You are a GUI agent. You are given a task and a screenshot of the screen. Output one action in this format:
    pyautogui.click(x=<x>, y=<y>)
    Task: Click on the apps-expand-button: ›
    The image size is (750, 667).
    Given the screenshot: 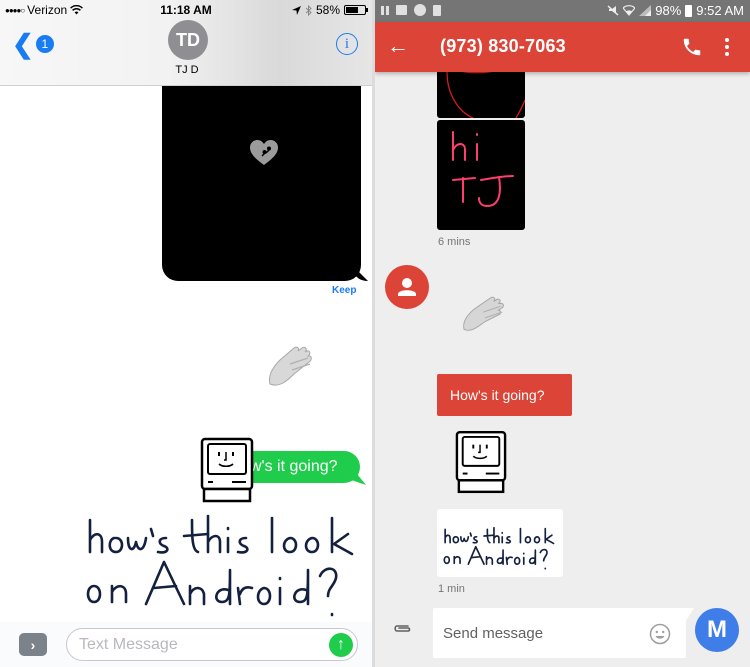 What is the action you would take?
    pyautogui.click(x=33, y=644)
    